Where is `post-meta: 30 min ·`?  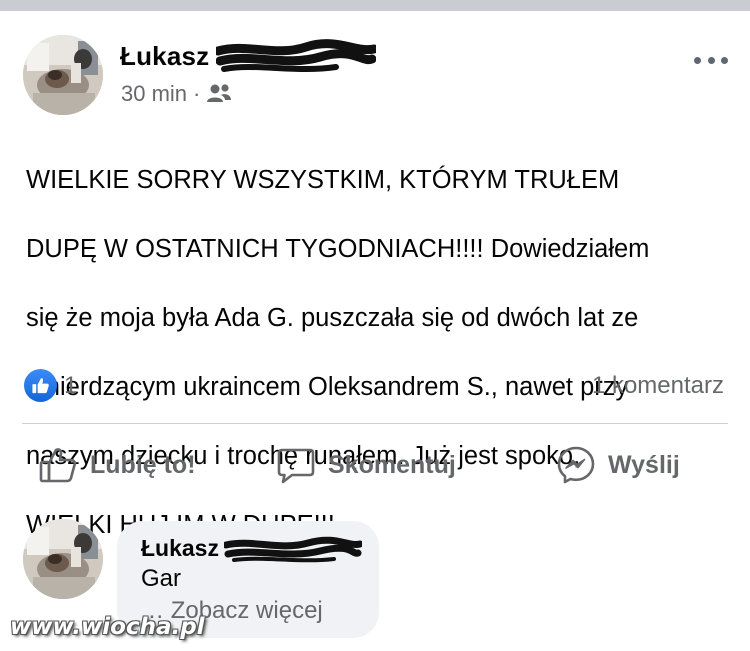 post-meta: 30 min · is located at coordinates (176, 94).